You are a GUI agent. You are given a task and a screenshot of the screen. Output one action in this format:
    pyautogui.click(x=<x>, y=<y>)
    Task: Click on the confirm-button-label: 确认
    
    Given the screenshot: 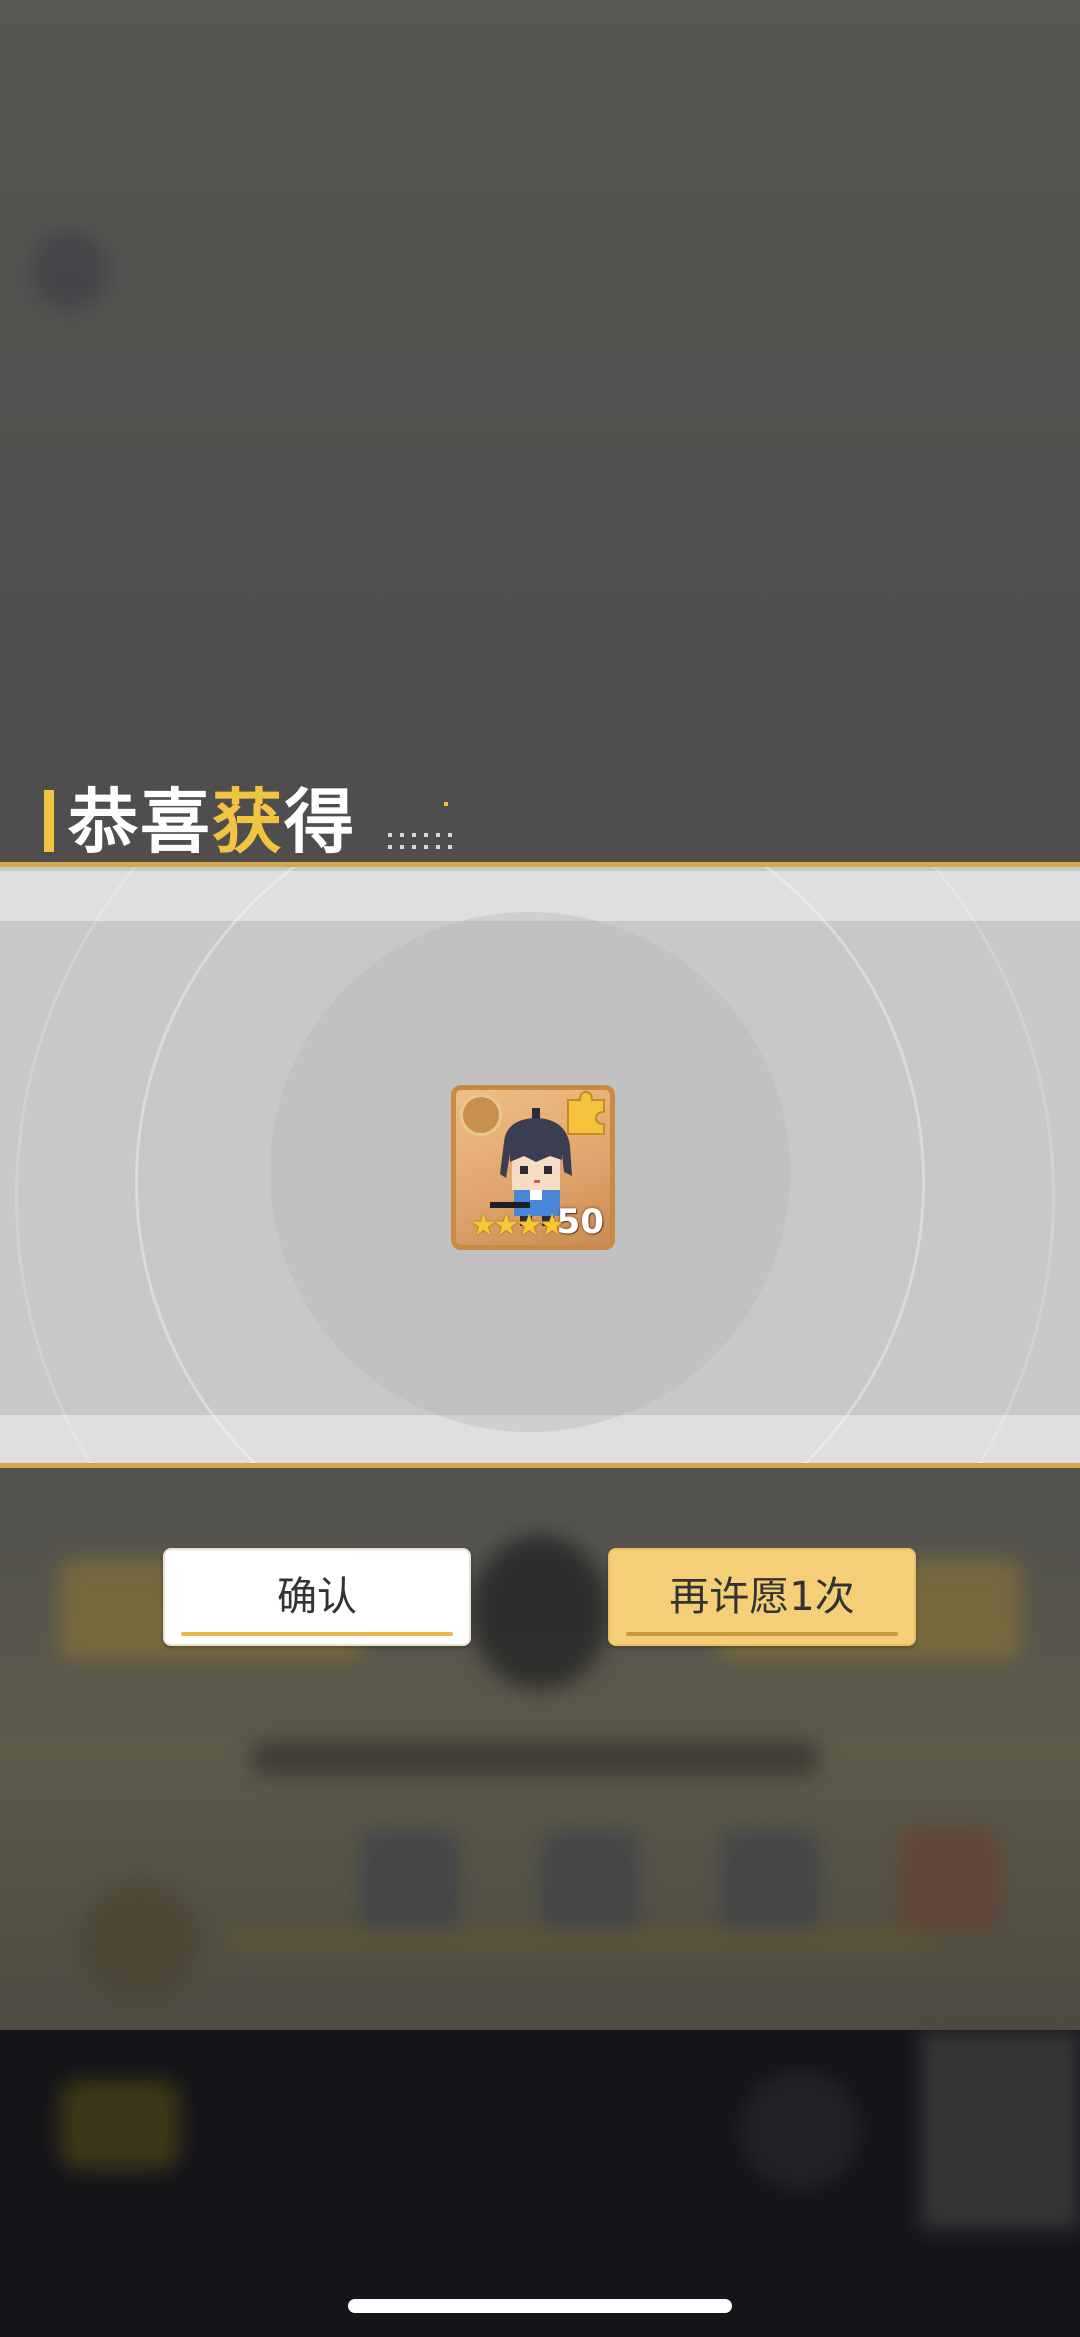 What is the action you would take?
    pyautogui.click(x=317, y=1597)
    